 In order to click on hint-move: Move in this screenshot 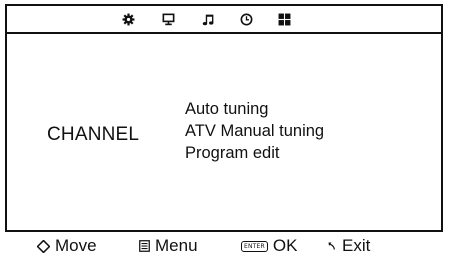, I will do `click(67, 246)`.